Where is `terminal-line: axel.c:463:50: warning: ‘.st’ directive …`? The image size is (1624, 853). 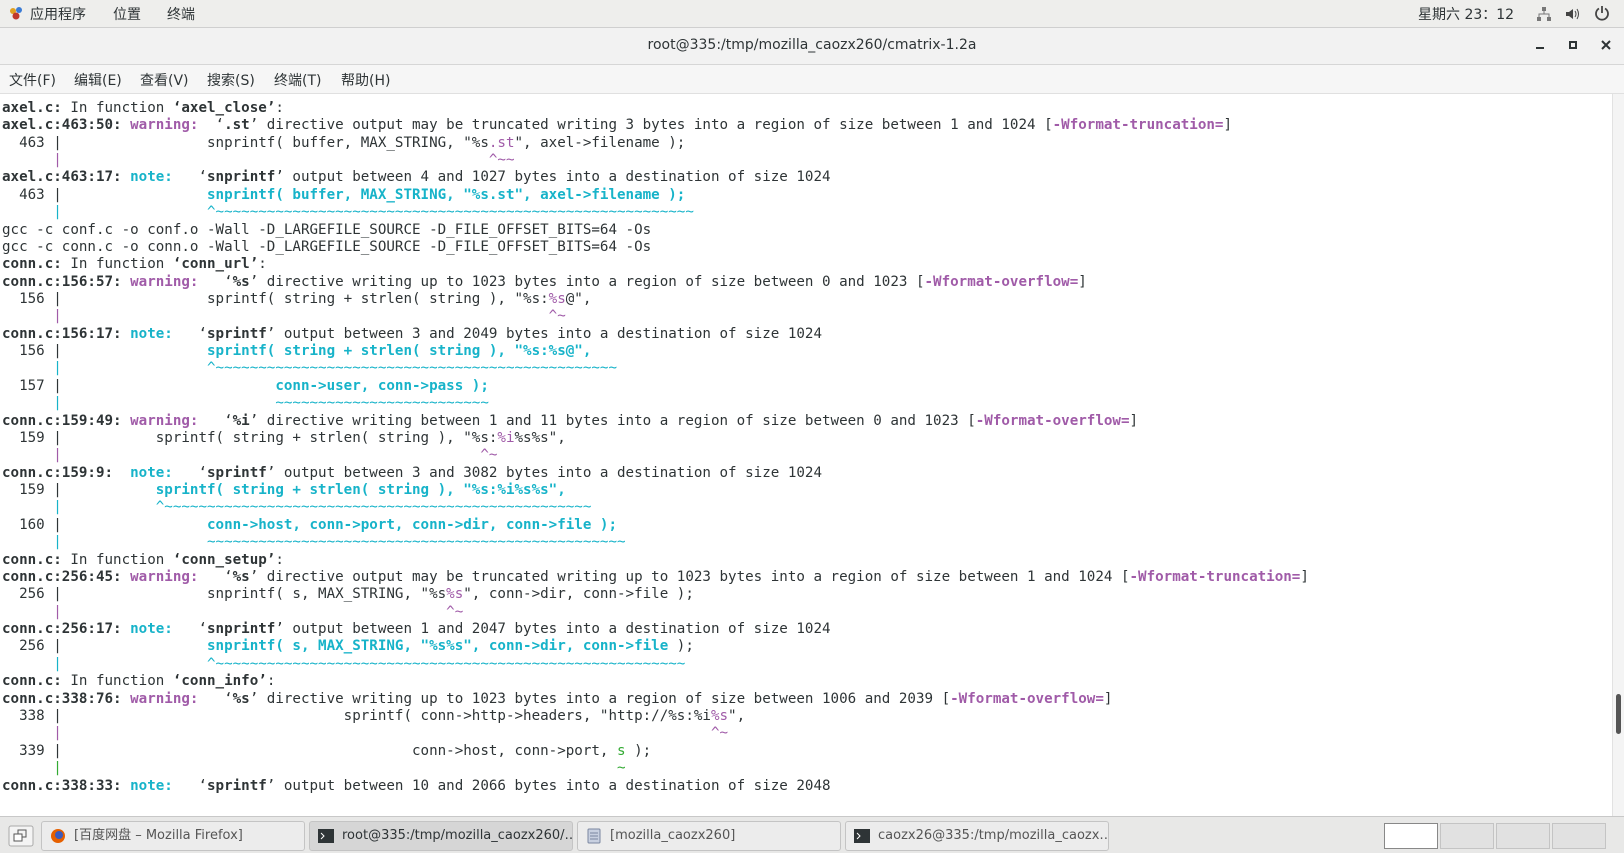
terminal-line: axel.c:463:50: warning: ‘.st’ directive … is located at coordinates (617, 125).